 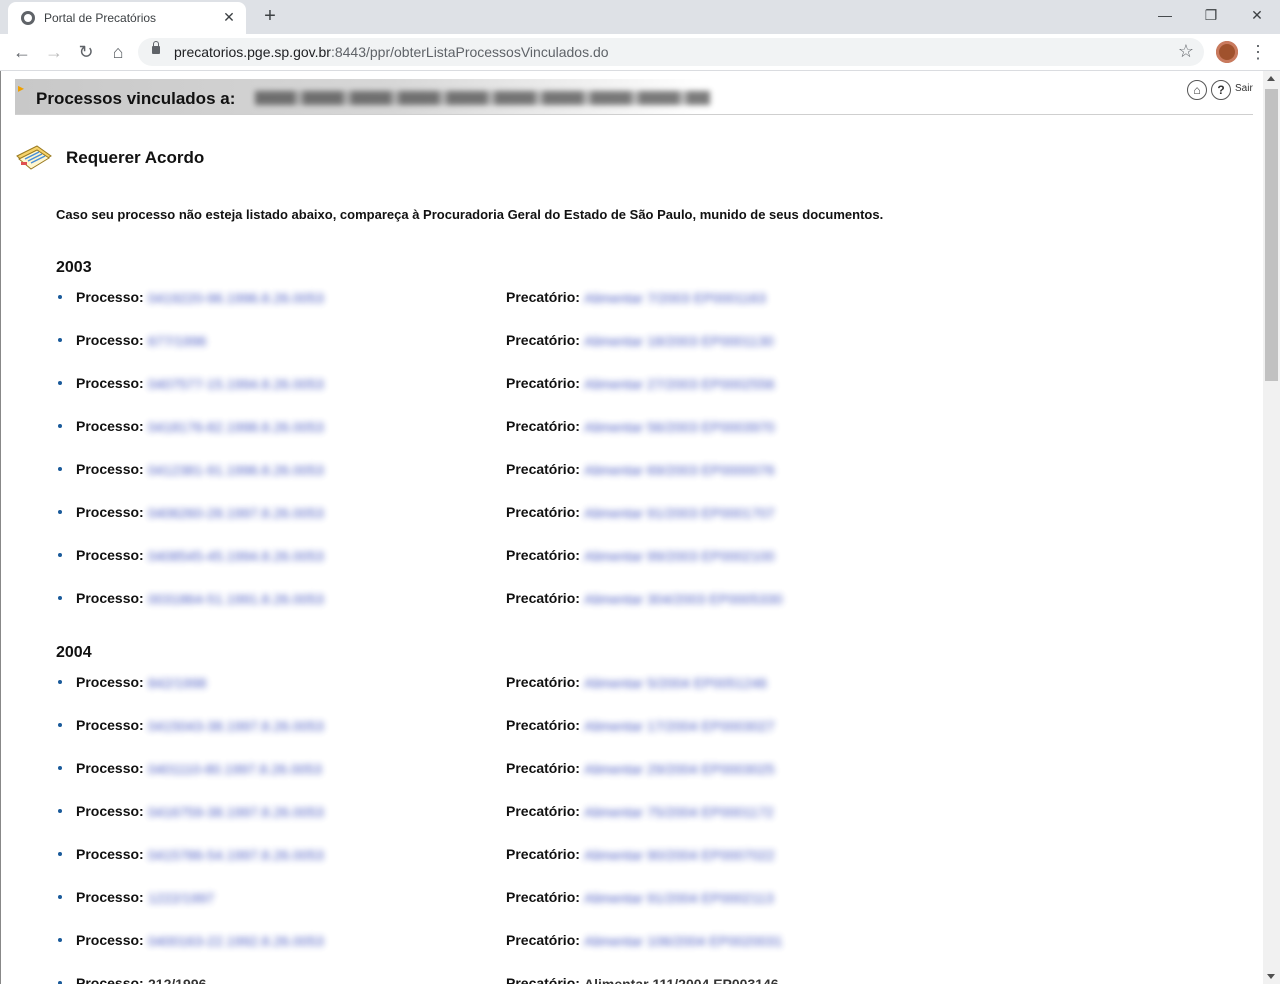 I want to click on processo-link: 0407577-15.1994.8.26.0053, so click(x=236, y=384).